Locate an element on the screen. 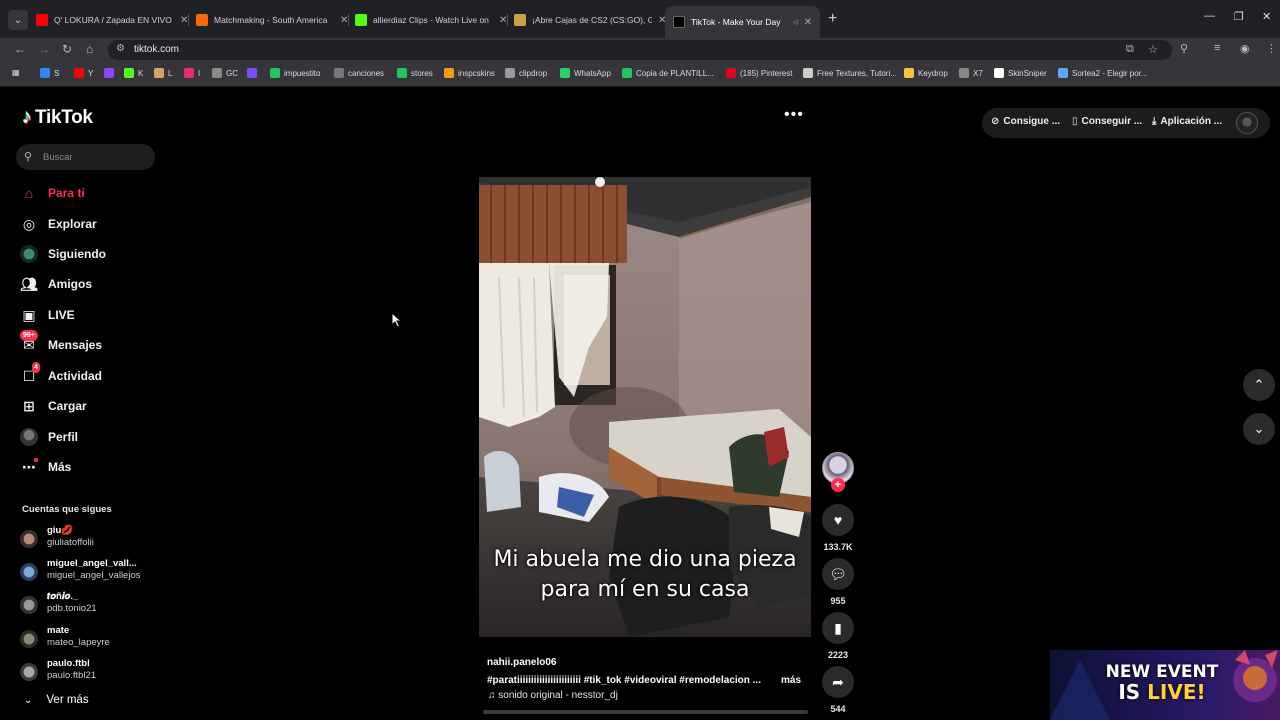 This screenshot has width=1280, height=720. following-account: mate mateo_lapeyre is located at coordinates (65, 636).